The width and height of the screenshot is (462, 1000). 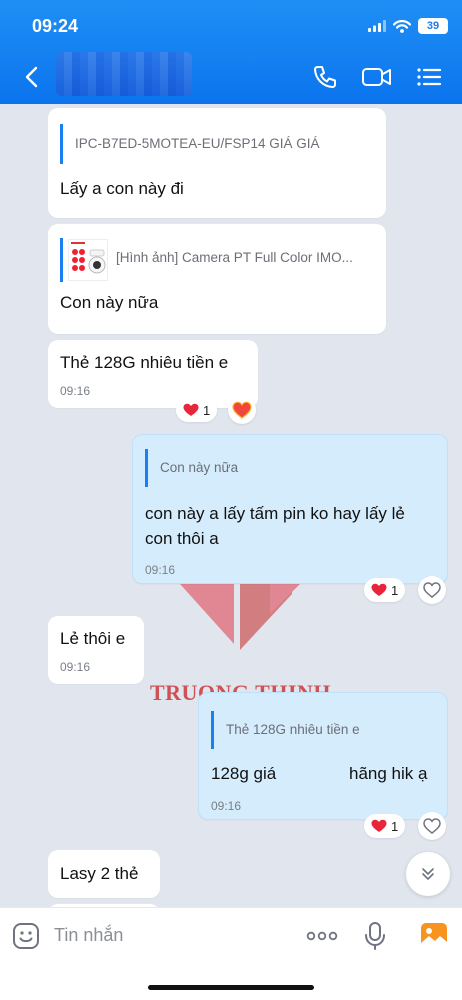 I want to click on home-indicator, so click(x=231, y=987).